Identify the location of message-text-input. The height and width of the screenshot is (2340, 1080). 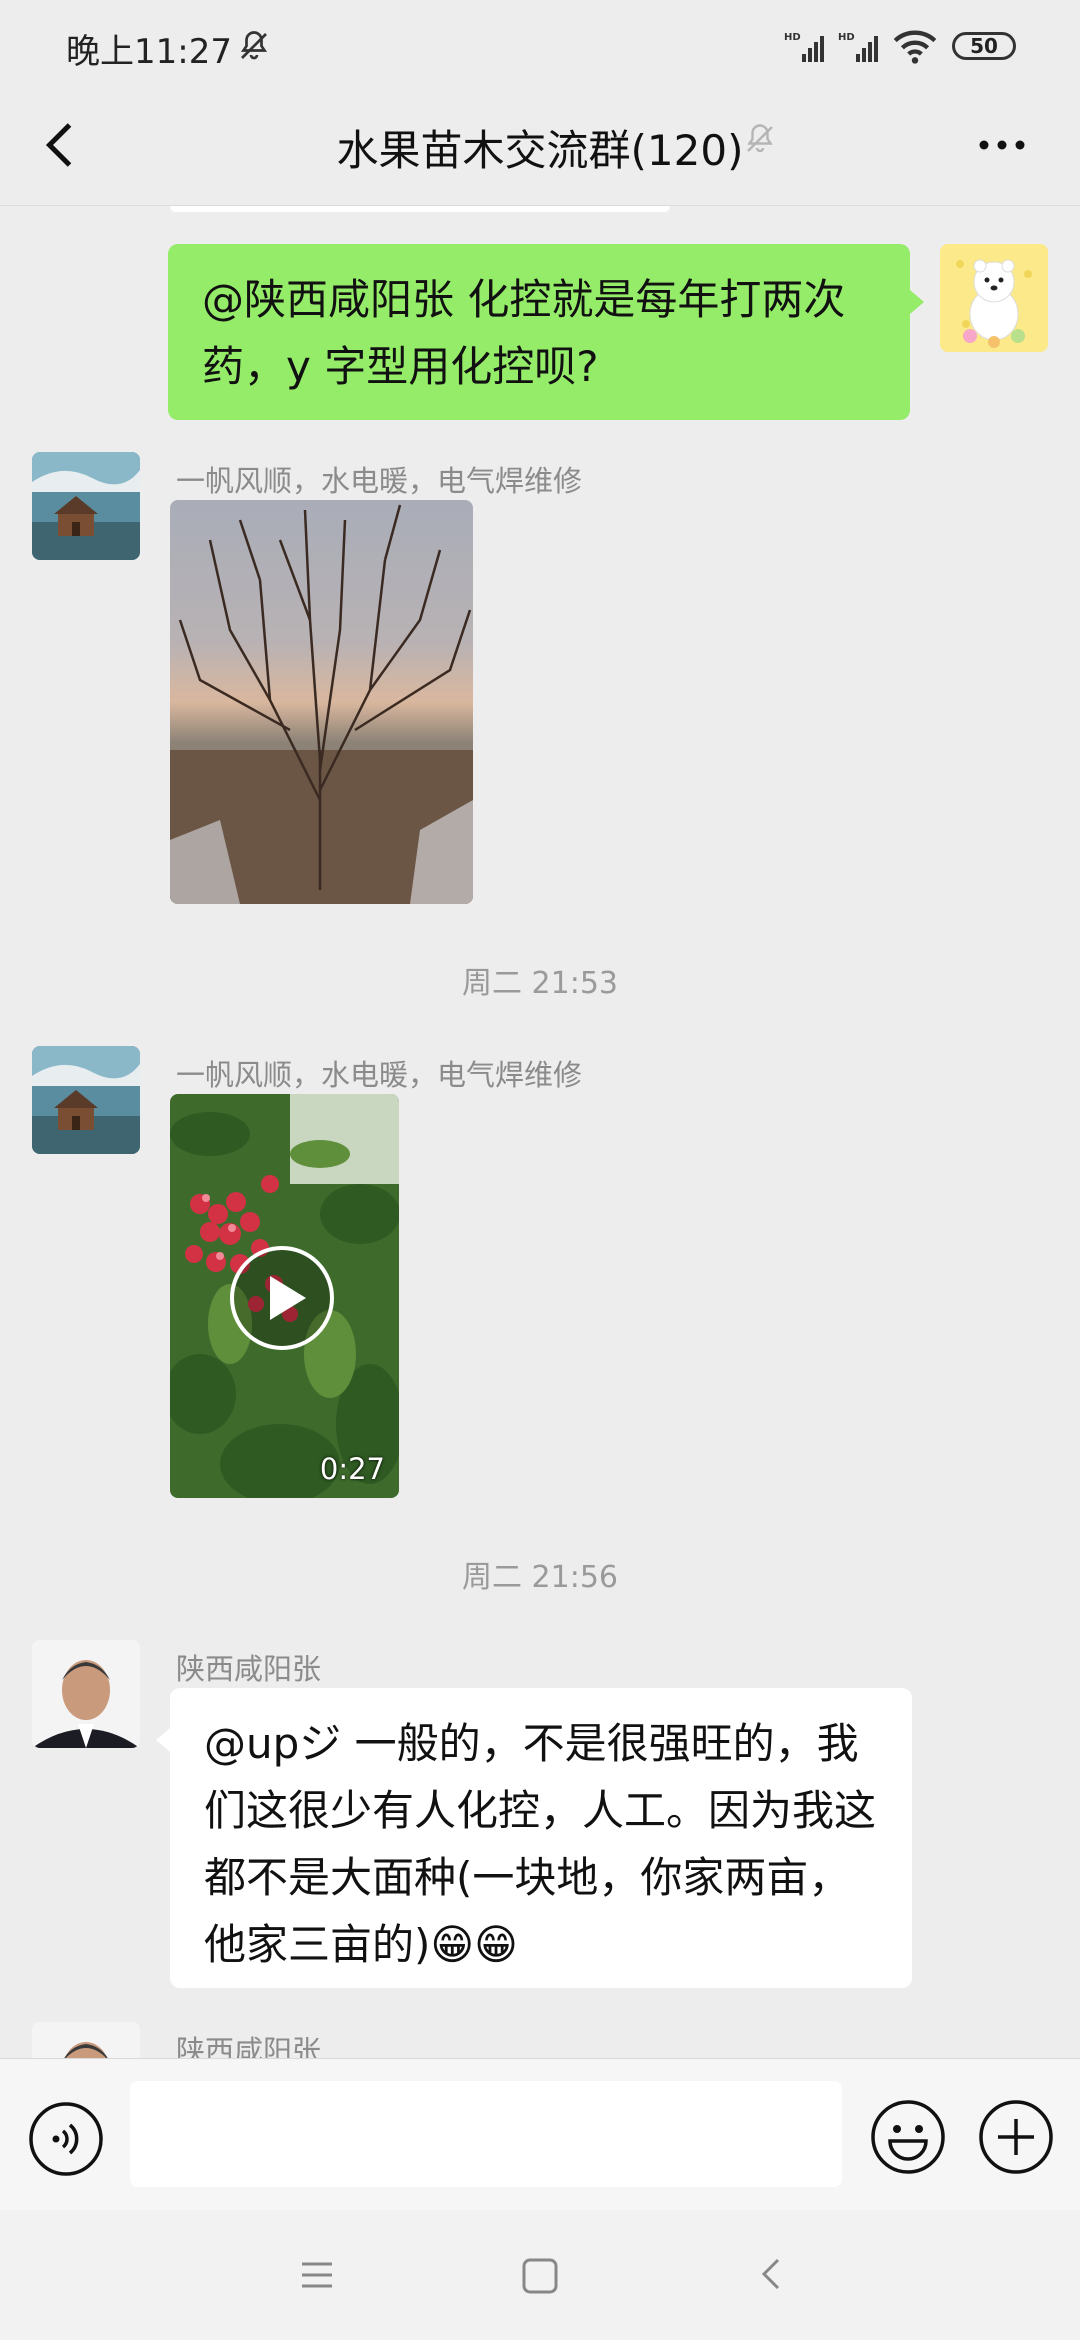
(486, 2134).